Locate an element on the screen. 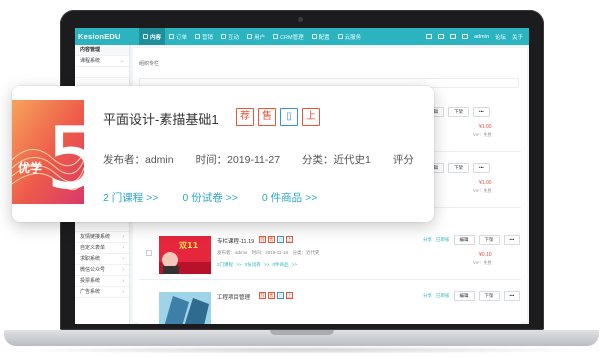  course-meta: 发布者：admin 时间：2019-11-18 分类：近代史 is located at coordinates (268, 252).